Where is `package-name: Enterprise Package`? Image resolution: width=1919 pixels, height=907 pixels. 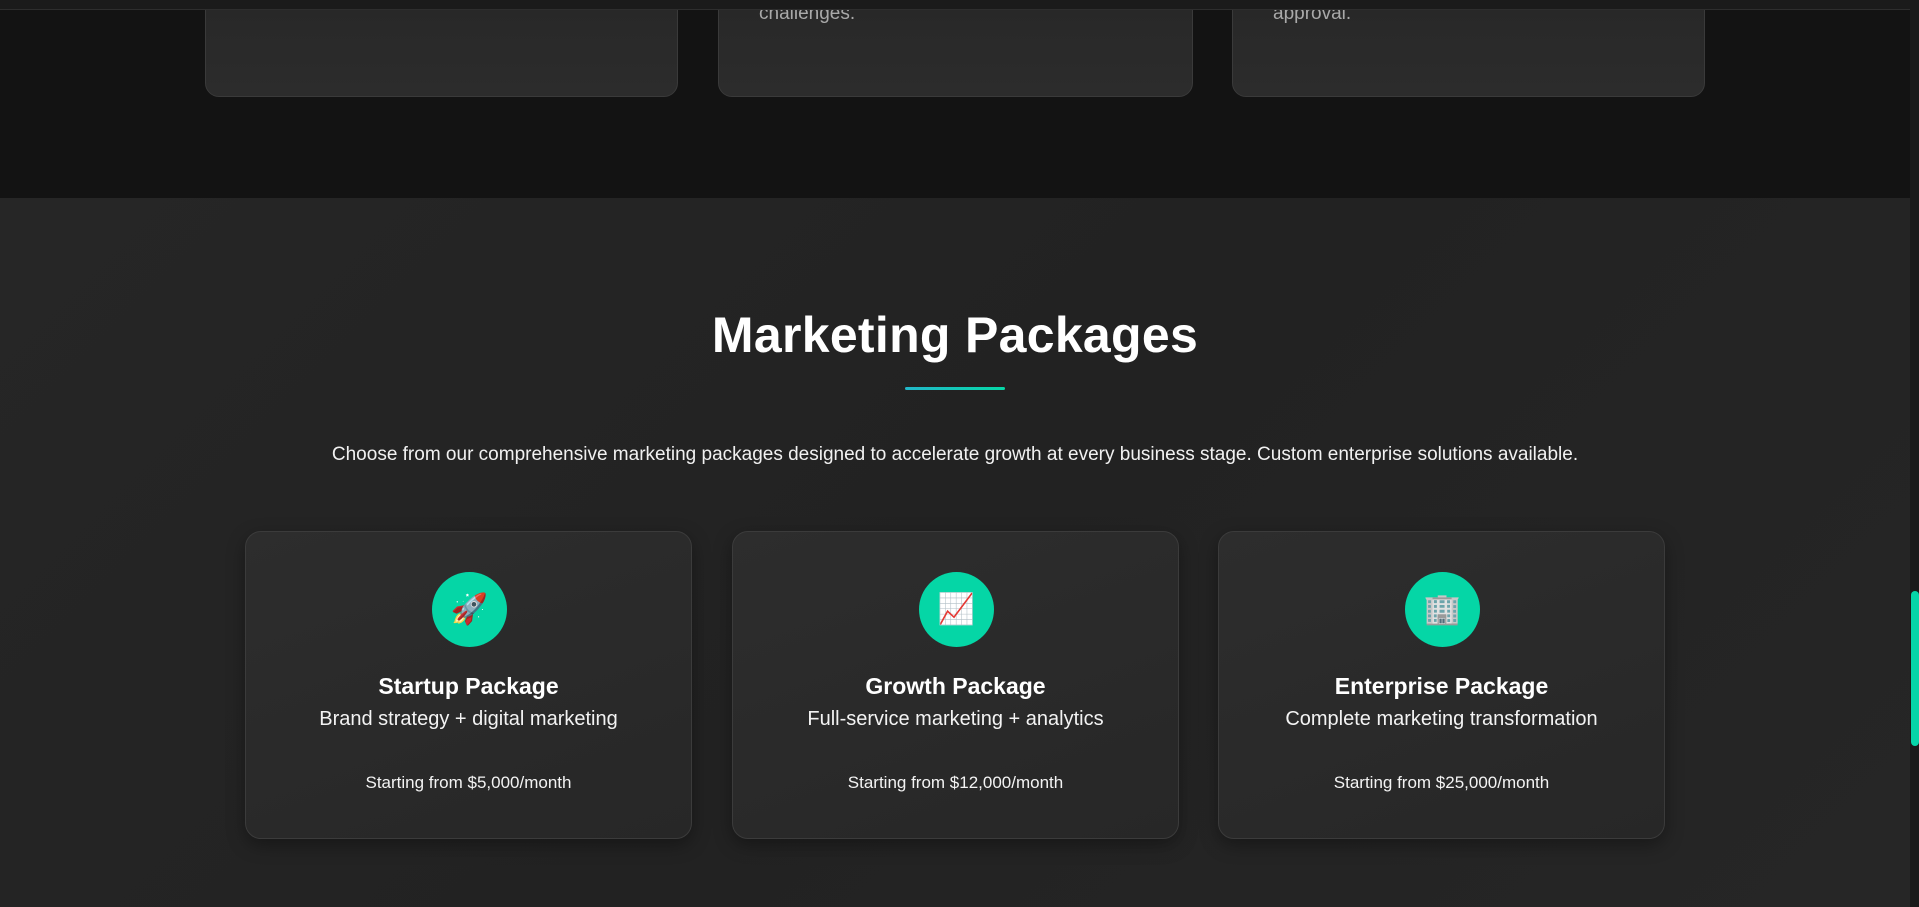 package-name: Enterprise Package is located at coordinates (1441, 686).